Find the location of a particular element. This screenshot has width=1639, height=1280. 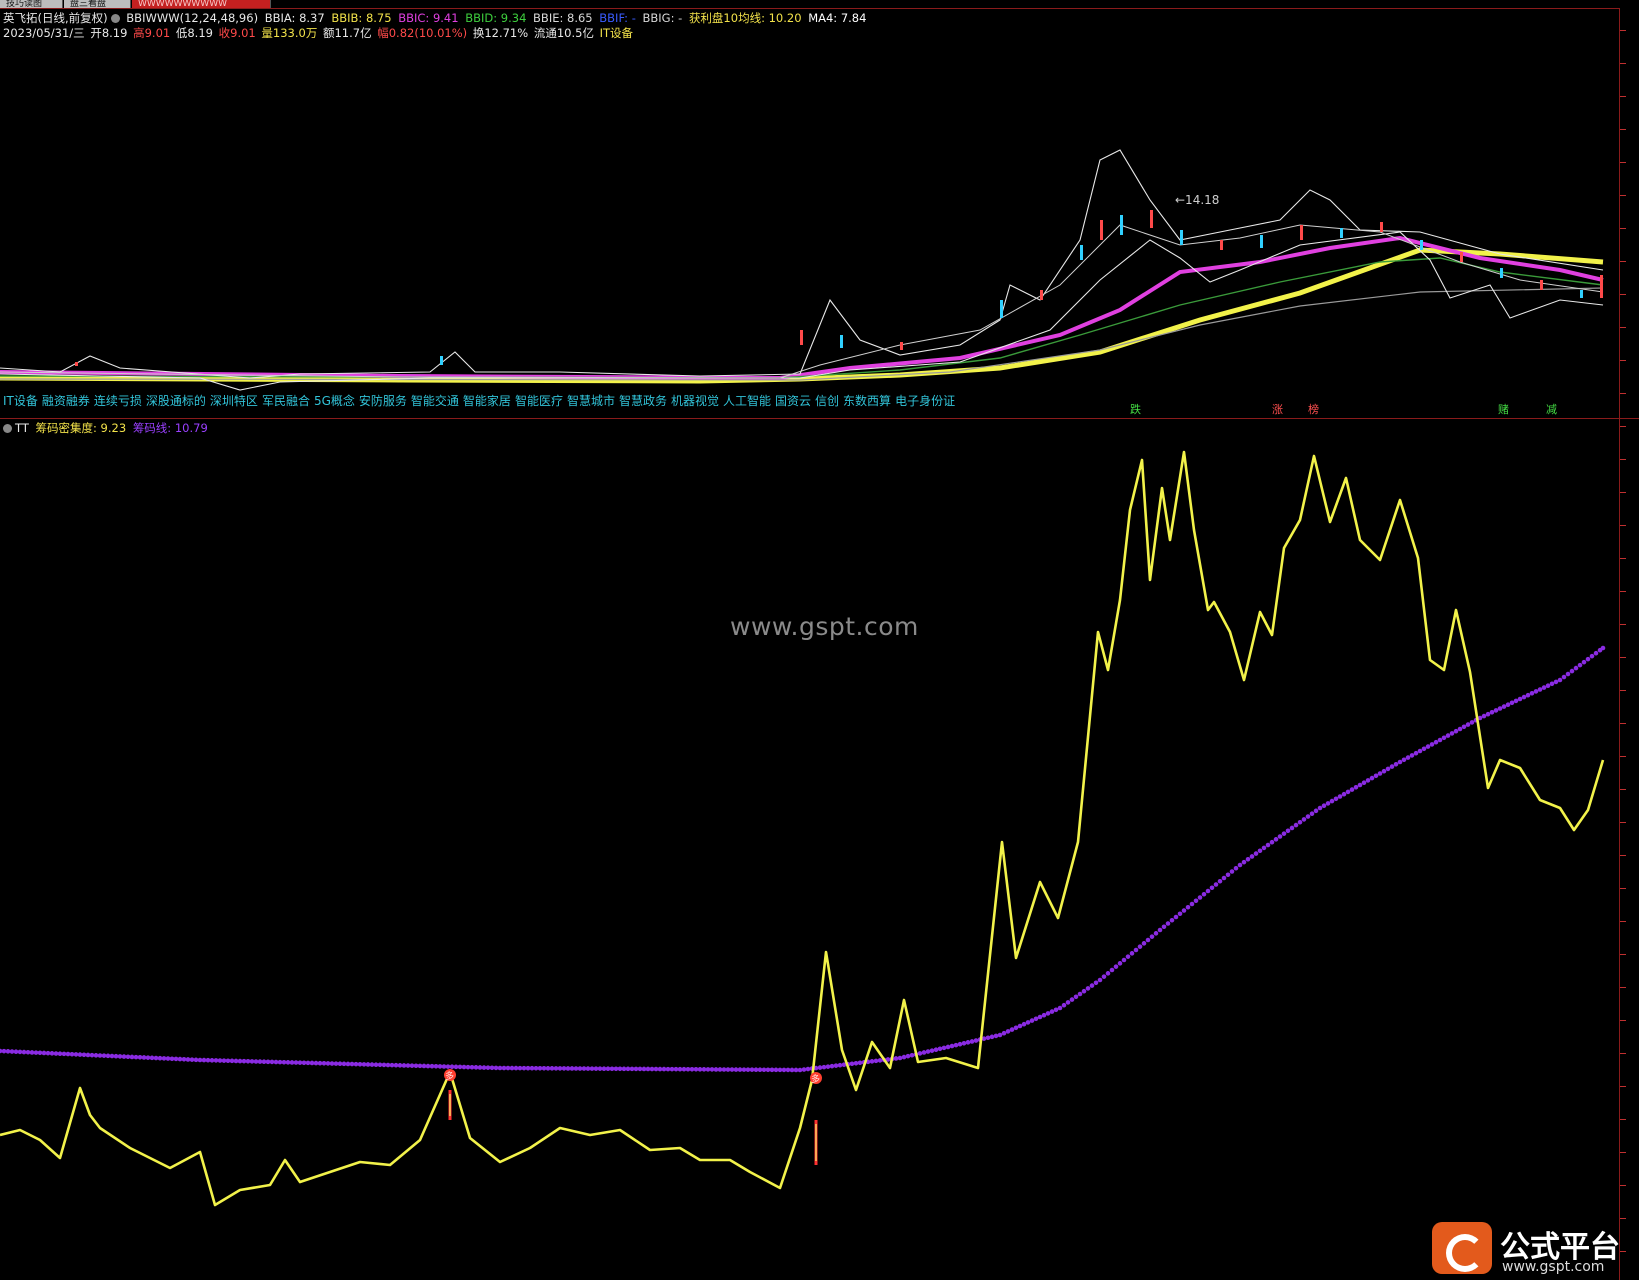

white-mid-line is located at coordinates (802, 301).